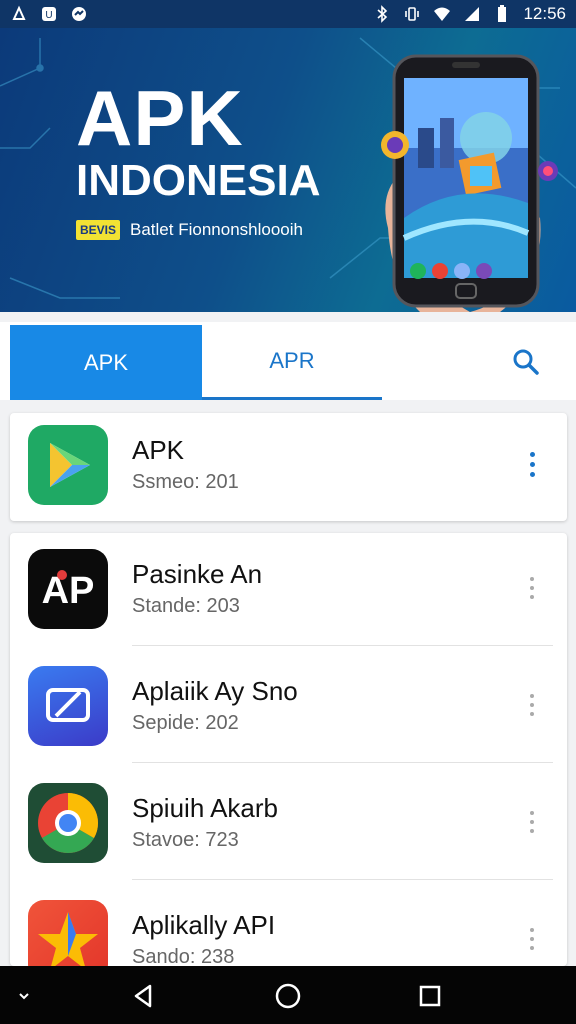 The width and height of the screenshot is (576, 1024). What do you see at coordinates (288, 14) in the screenshot?
I see `status-bar: U 12:56` at bounding box center [288, 14].